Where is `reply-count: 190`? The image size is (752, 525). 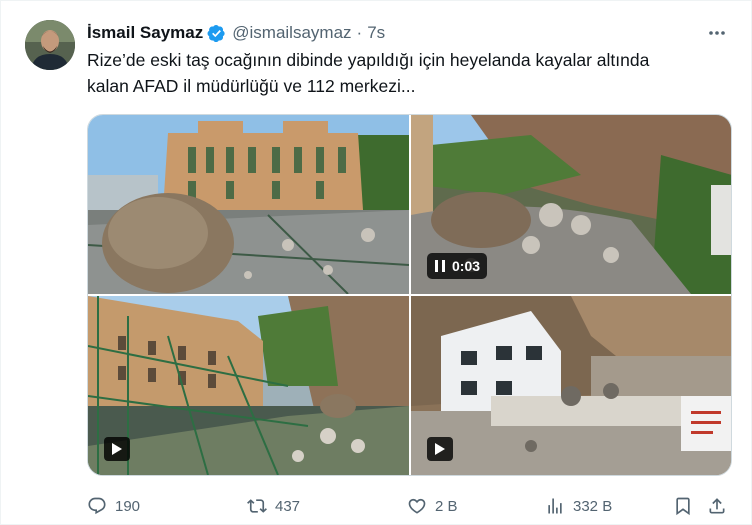
reply-count: 190 is located at coordinates (128, 506).